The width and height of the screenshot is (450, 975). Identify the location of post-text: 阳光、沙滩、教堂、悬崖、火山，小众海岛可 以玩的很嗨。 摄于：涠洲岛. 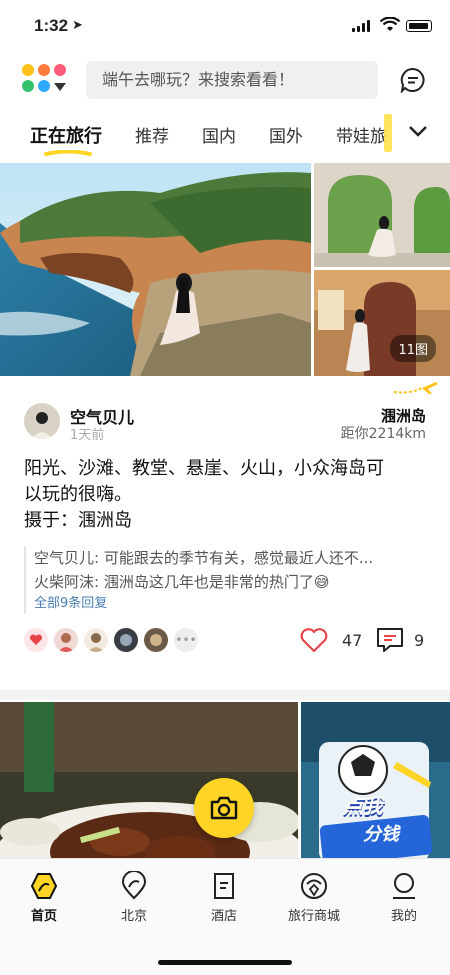
(224, 495).